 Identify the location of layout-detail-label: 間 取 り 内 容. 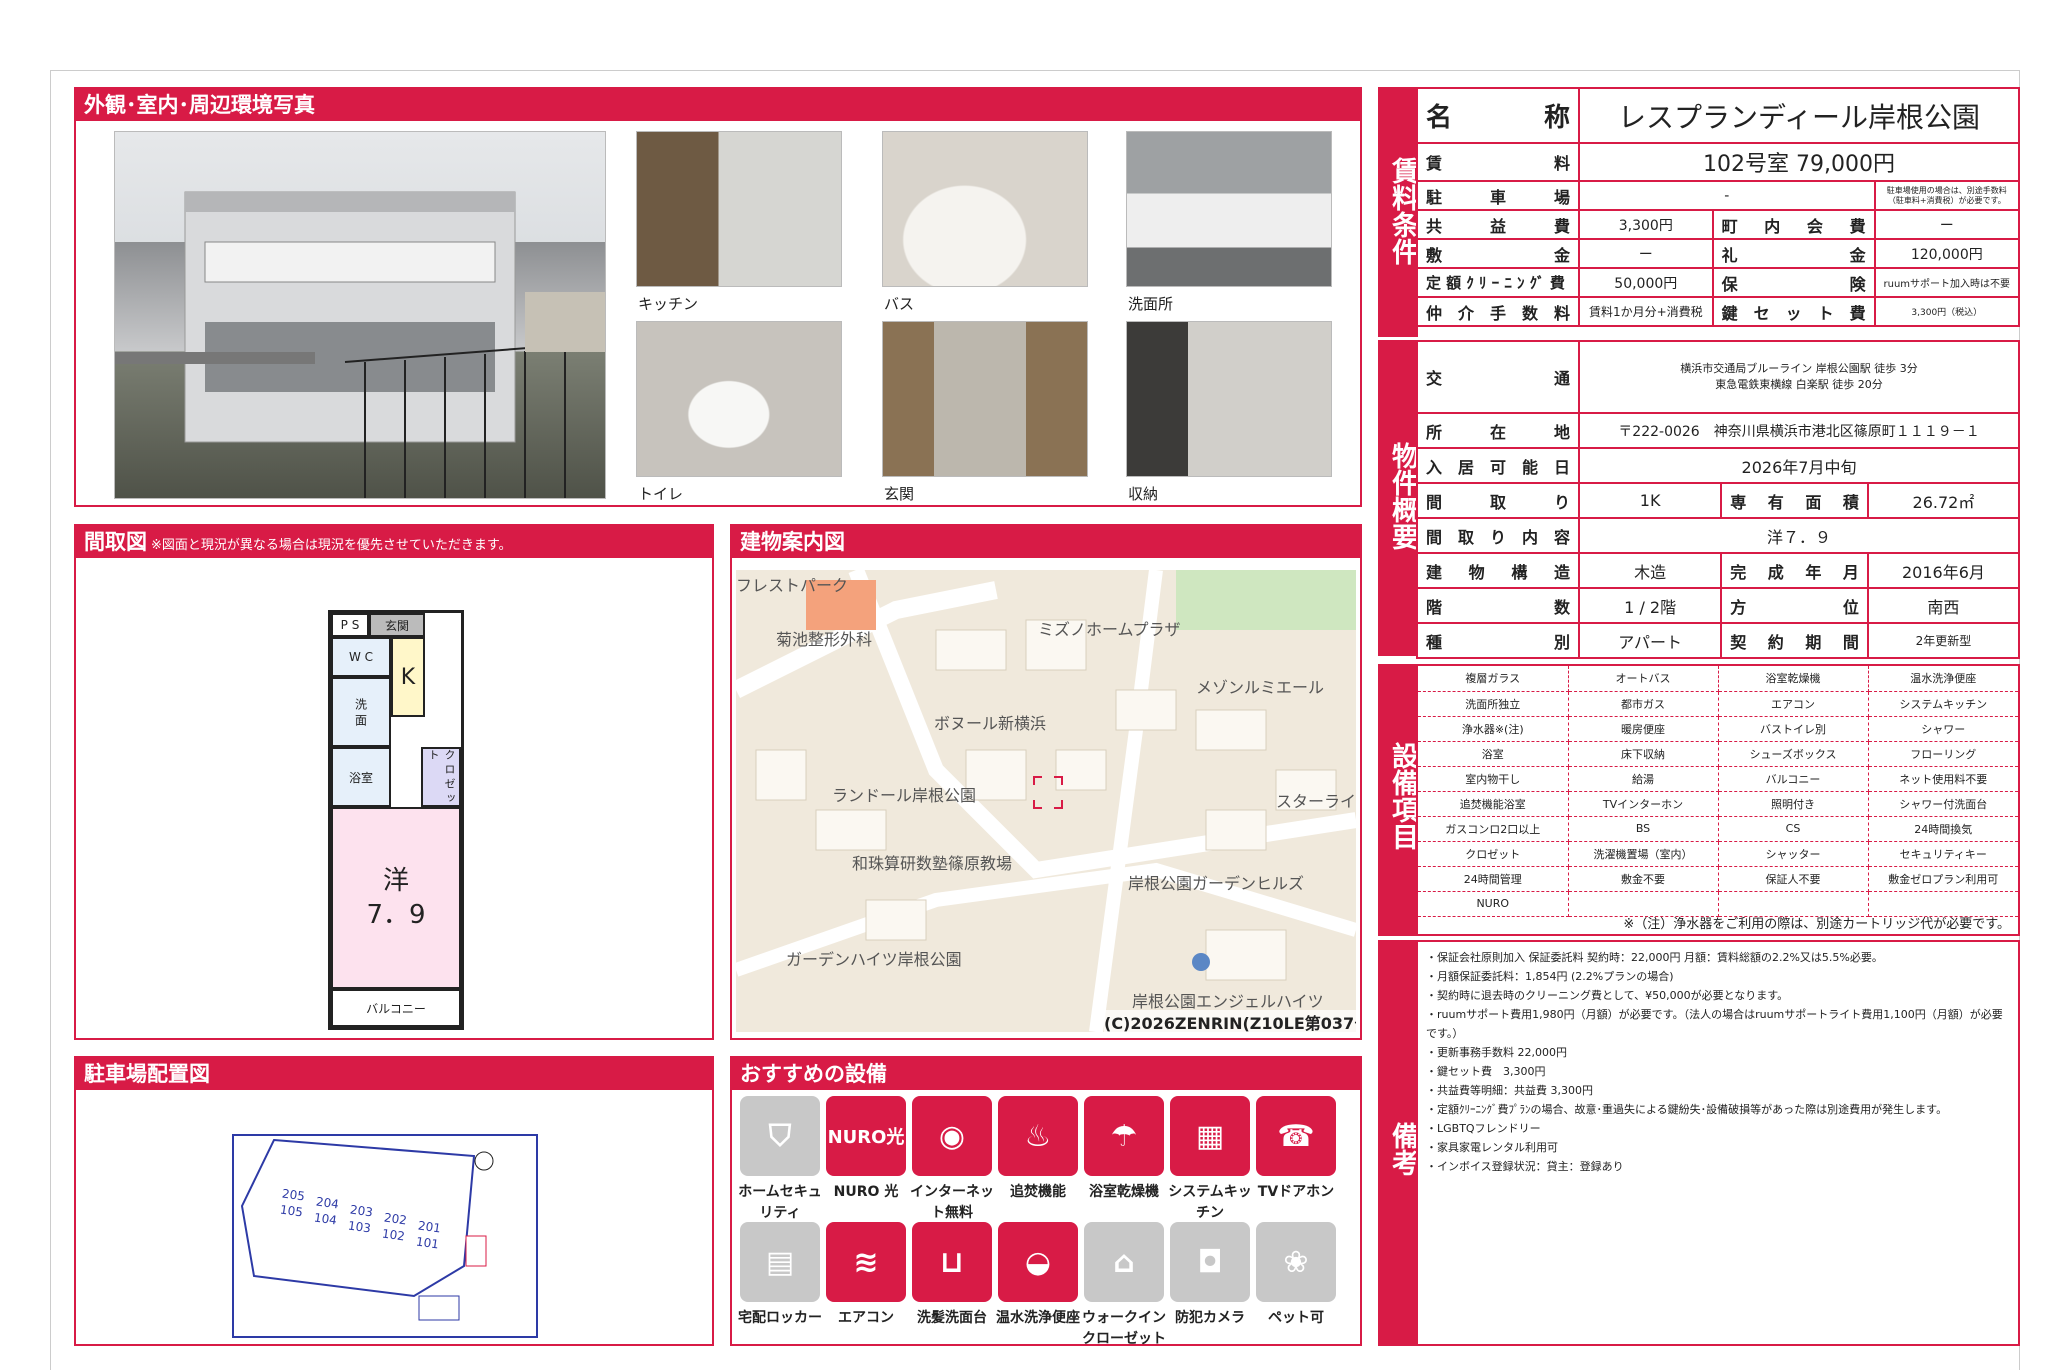
(1498, 535).